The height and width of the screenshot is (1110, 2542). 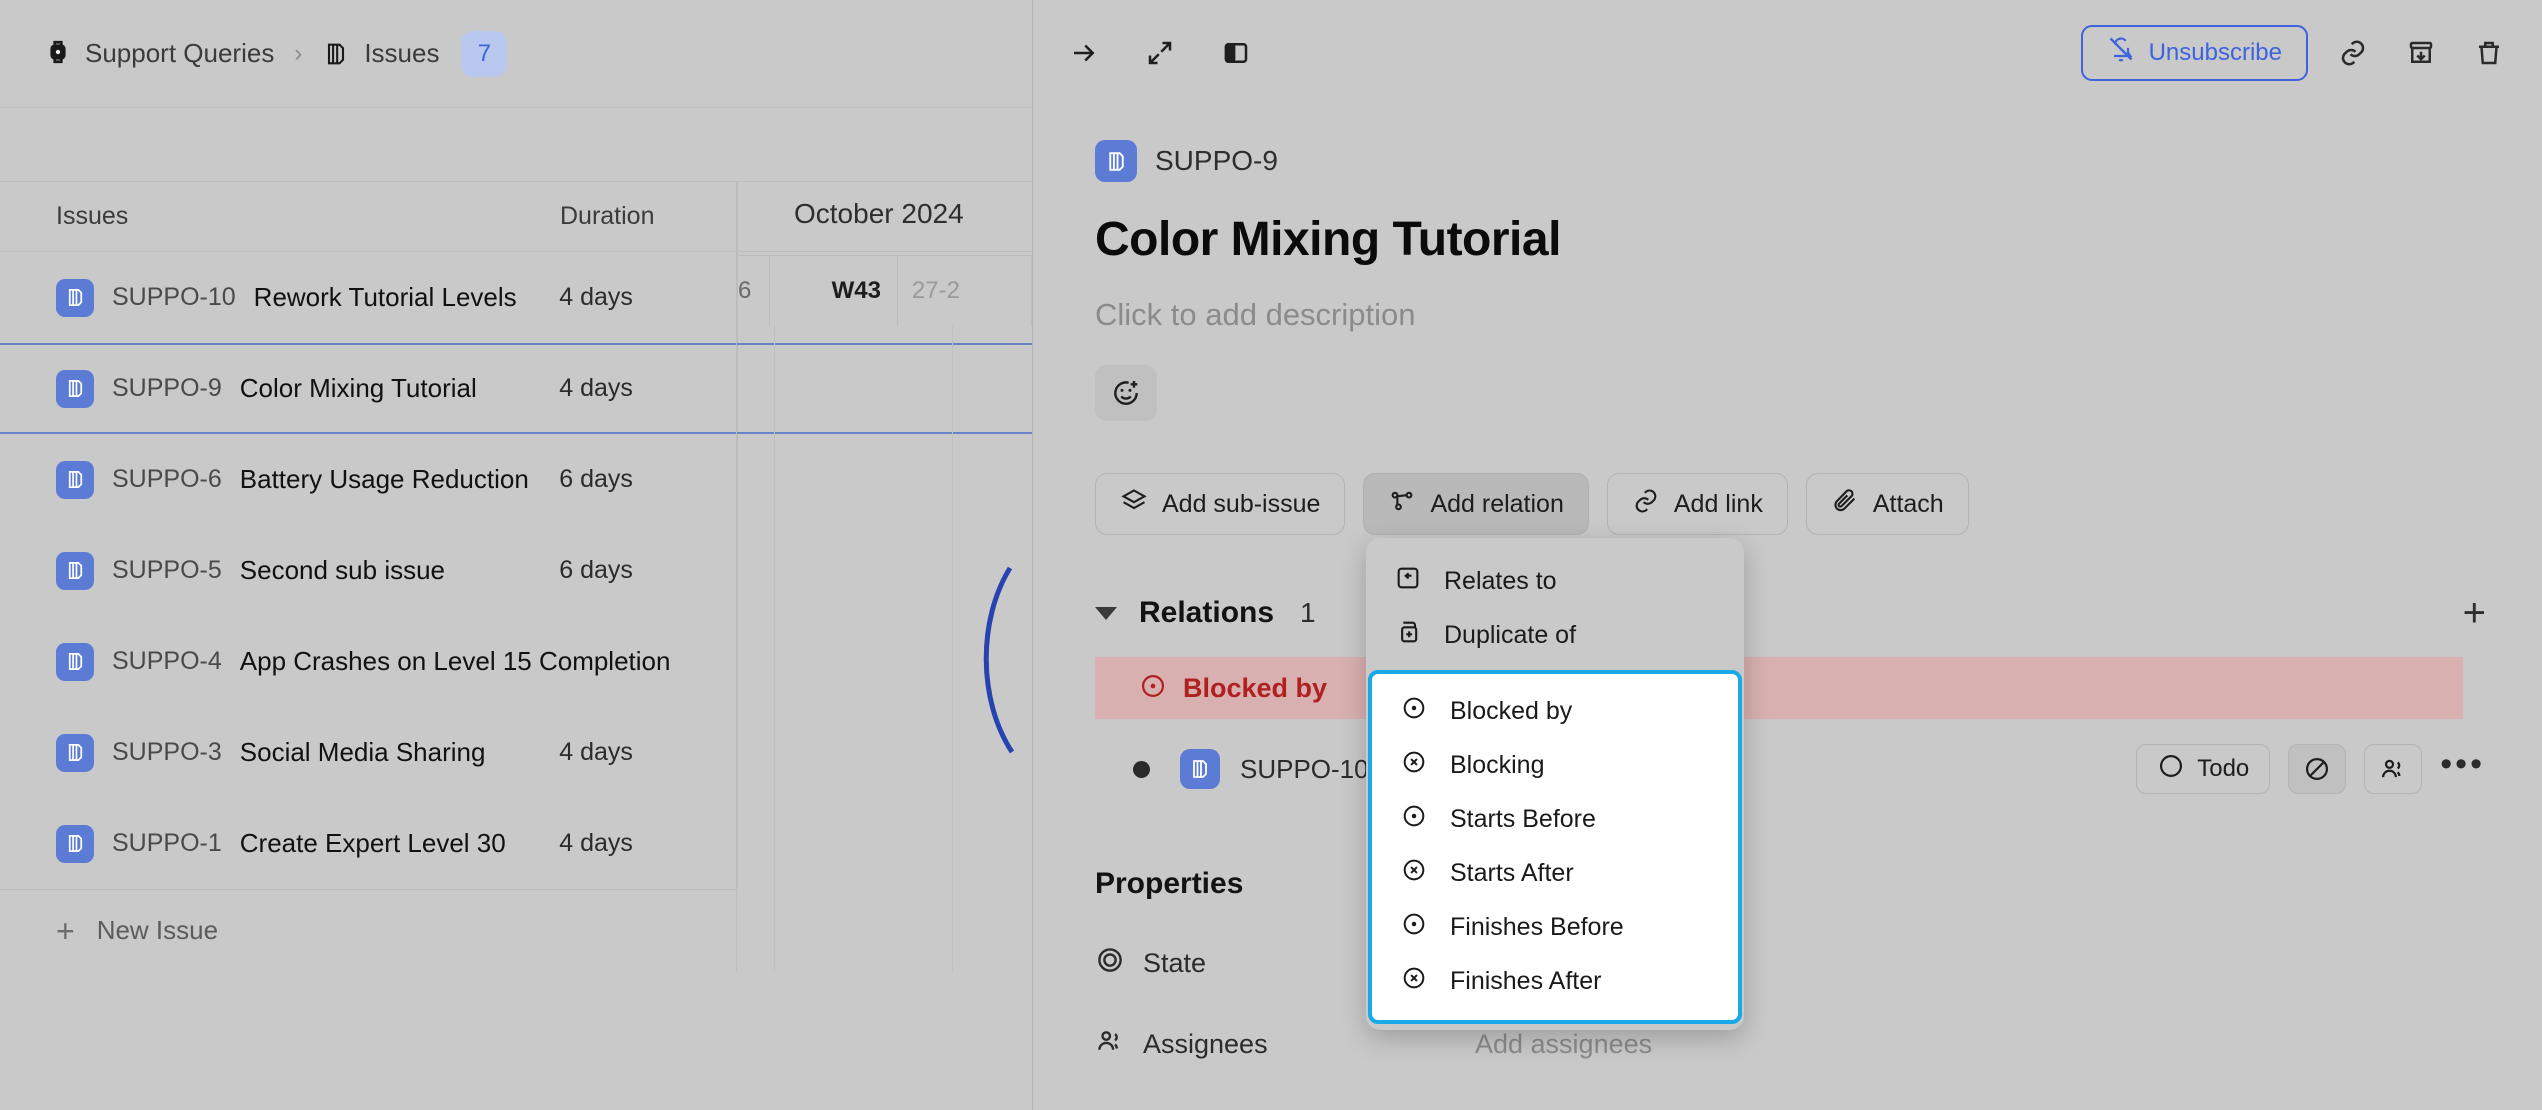 What do you see at coordinates (1236, 53) in the screenshot?
I see `panel-toggle-icon` at bounding box center [1236, 53].